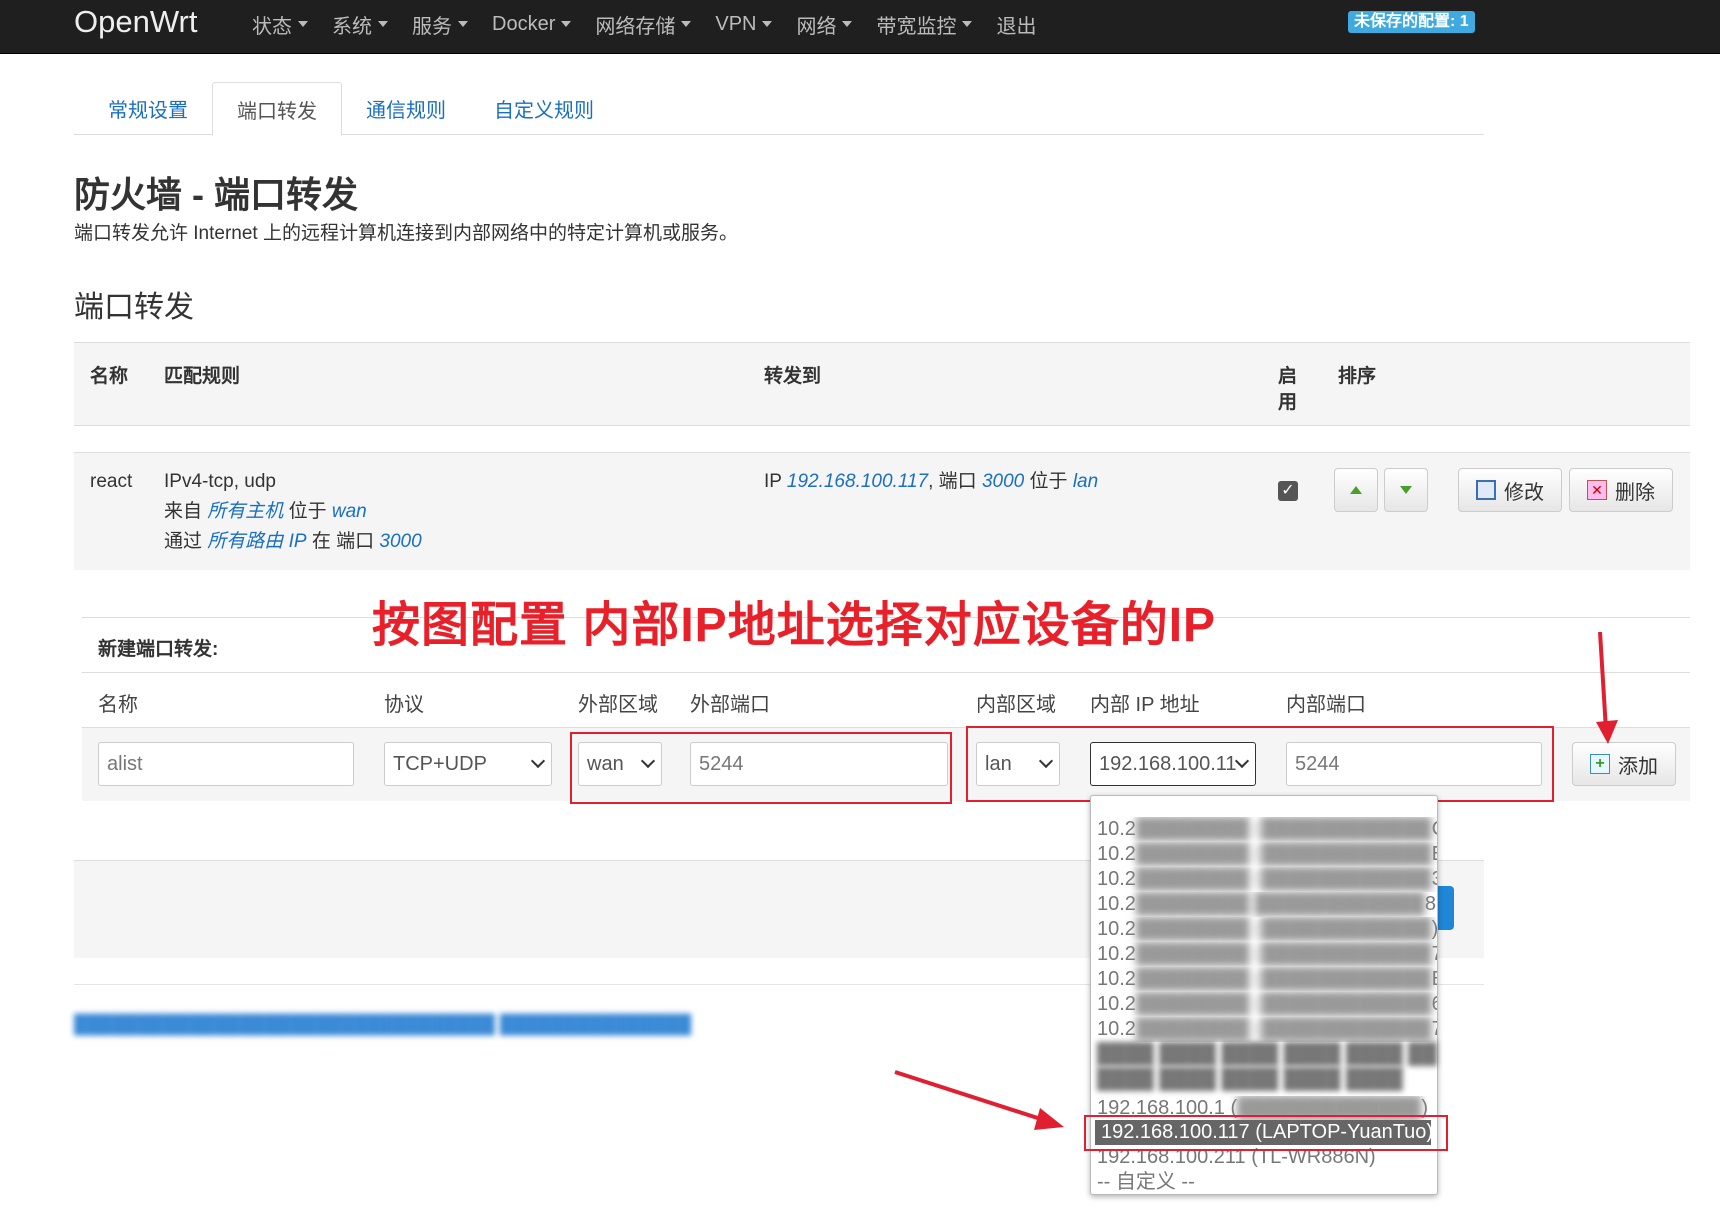 The width and height of the screenshot is (1720, 1215). Describe the element at coordinates (1434, 854) in the screenshot. I see `option-suffix: E)` at that location.